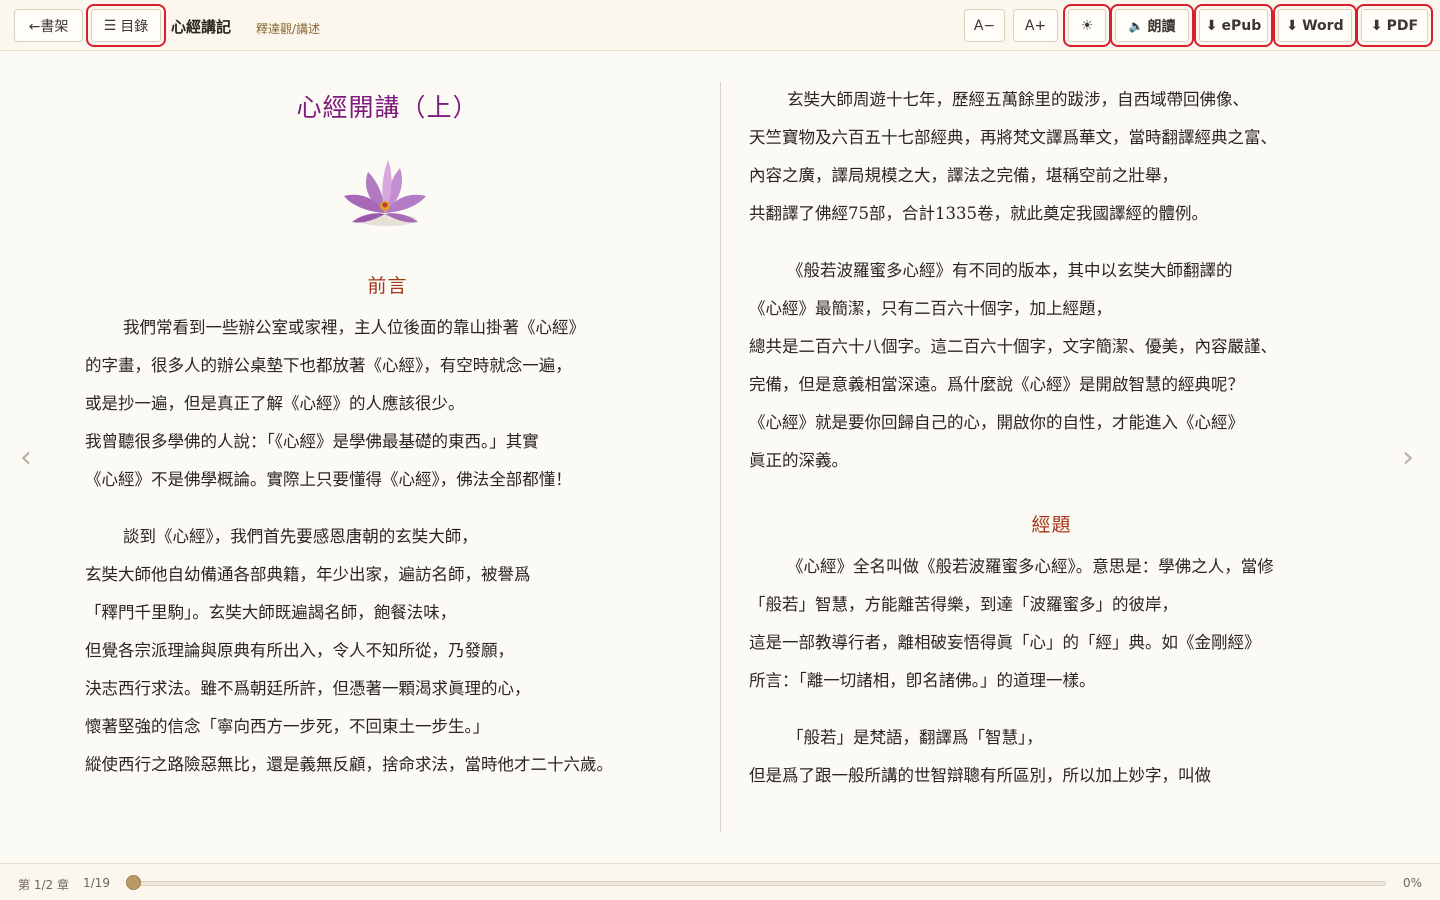 The image size is (1440, 900). I want to click on download-pdf-button: ⬇ PDF, so click(1394, 25).